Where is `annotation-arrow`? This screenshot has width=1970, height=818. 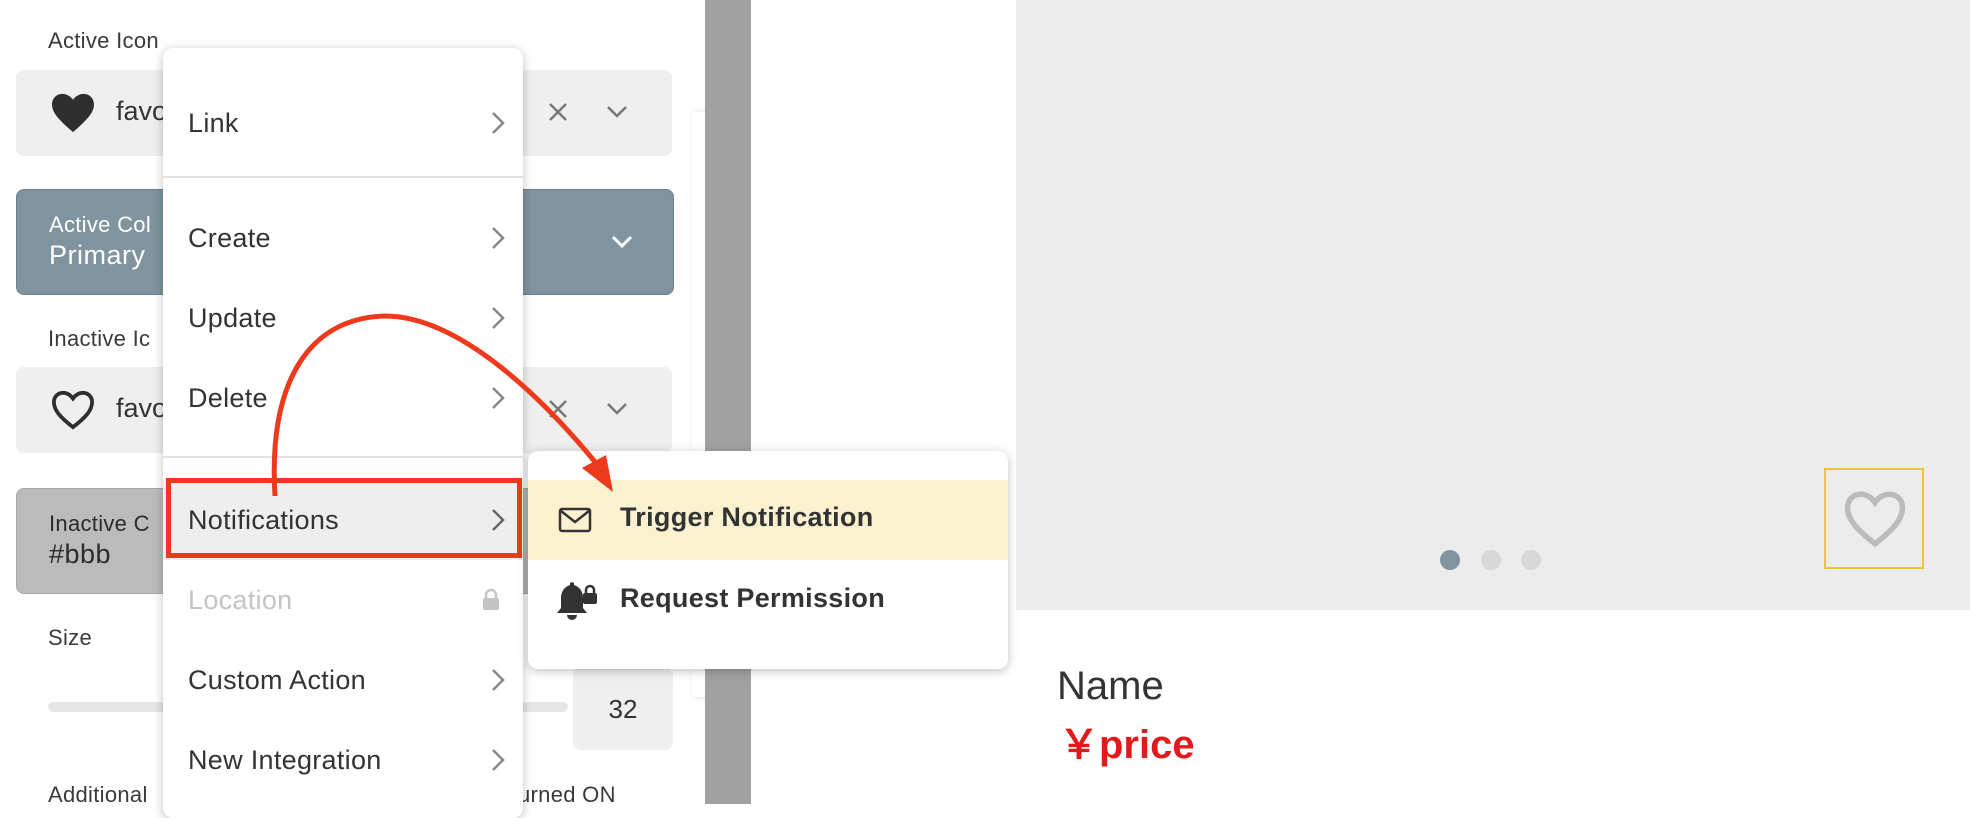 annotation-arrow is located at coordinates (442, 405).